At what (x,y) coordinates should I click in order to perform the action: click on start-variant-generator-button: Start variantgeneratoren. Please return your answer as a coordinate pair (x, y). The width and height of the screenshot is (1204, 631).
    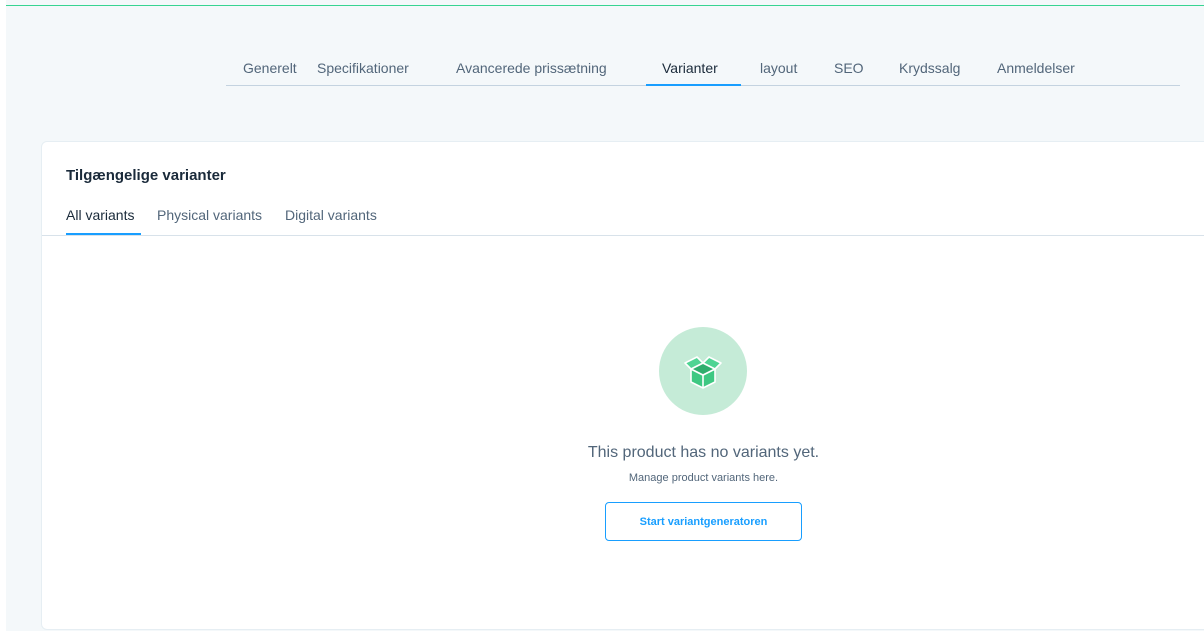
    Looking at the image, I should click on (703, 521).